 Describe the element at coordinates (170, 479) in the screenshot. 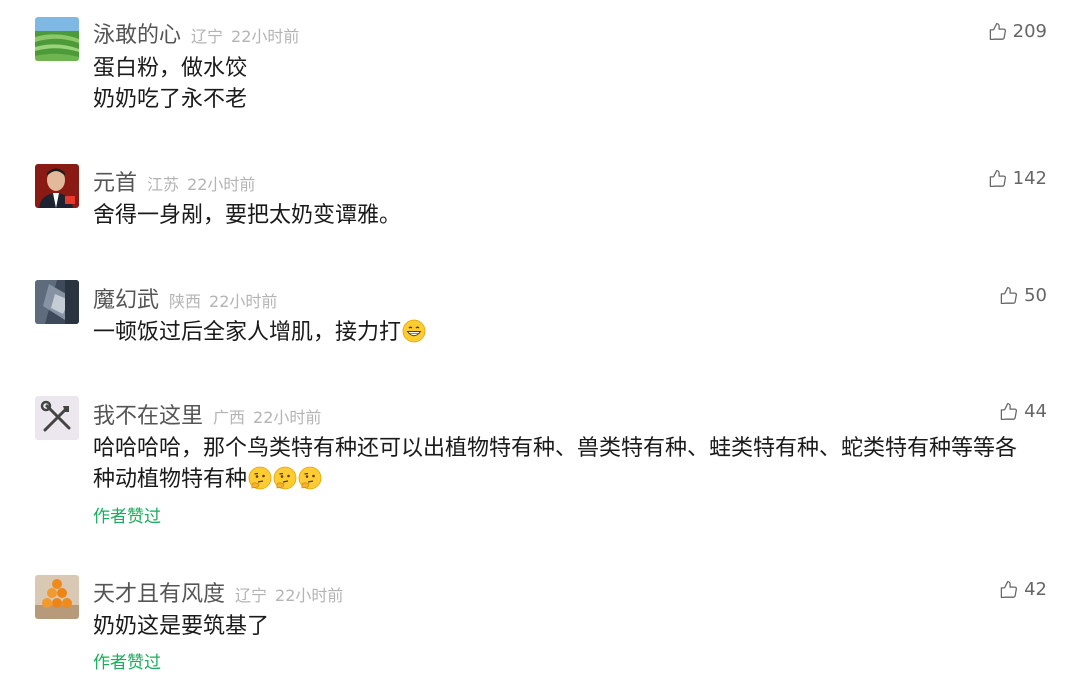

I see `comment-line: 种动植物特有种` at that location.